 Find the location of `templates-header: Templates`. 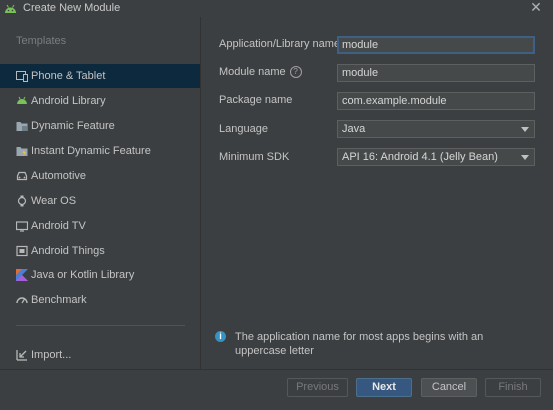

templates-header: Templates is located at coordinates (41, 41).